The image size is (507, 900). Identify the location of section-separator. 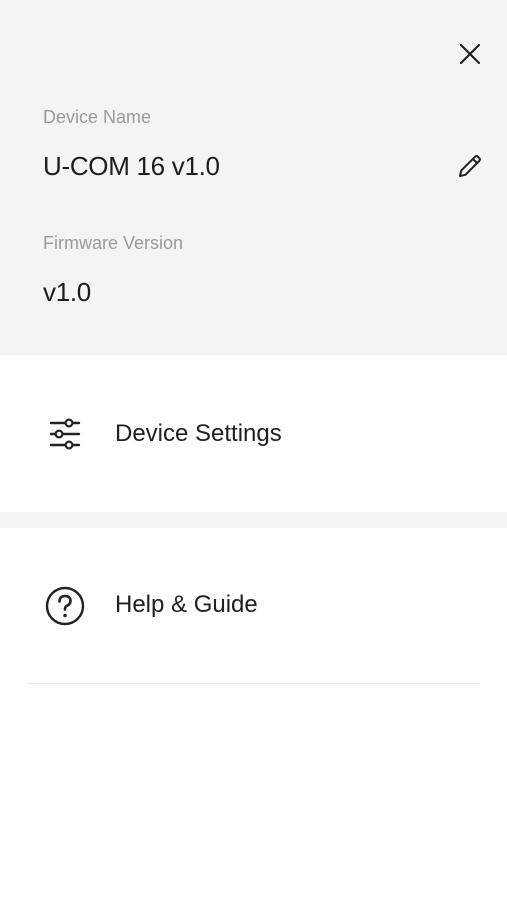
(253, 520).